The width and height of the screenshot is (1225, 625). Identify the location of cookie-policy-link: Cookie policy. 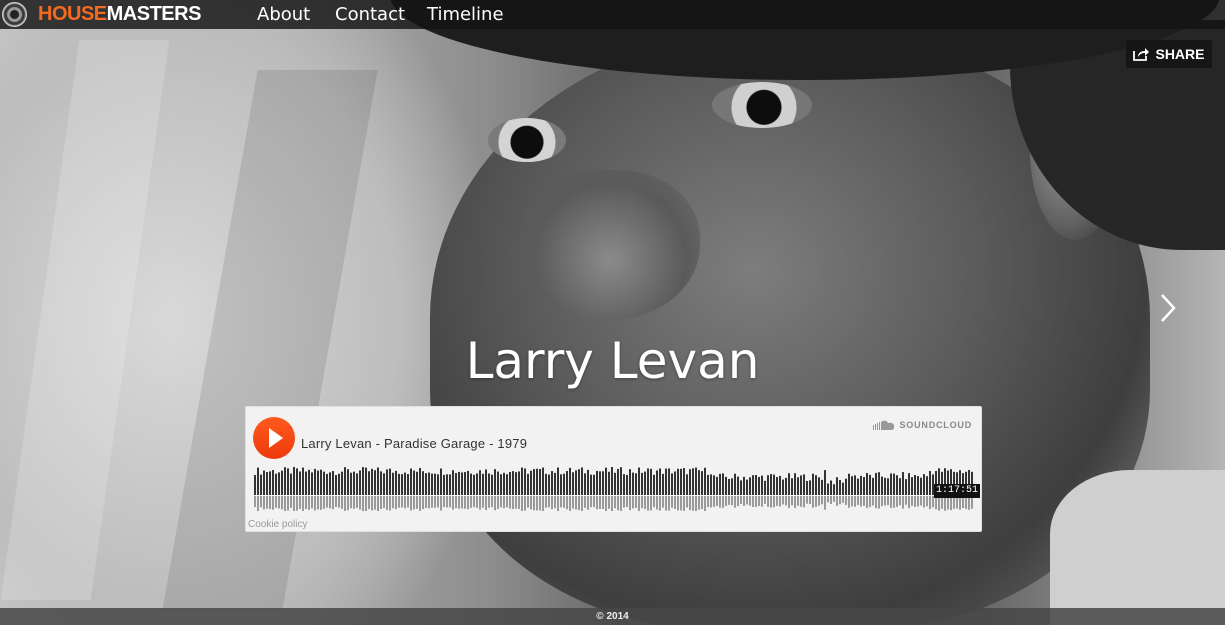
(277, 524).